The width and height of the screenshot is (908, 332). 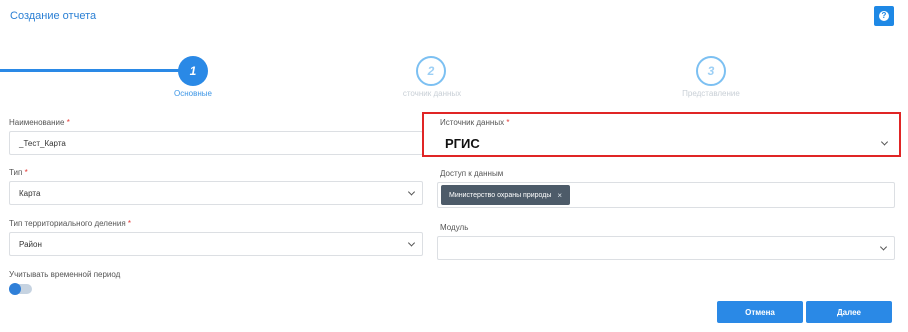 What do you see at coordinates (53, 16) in the screenshot?
I see `page-title: Создание отчета` at bounding box center [53, 16].